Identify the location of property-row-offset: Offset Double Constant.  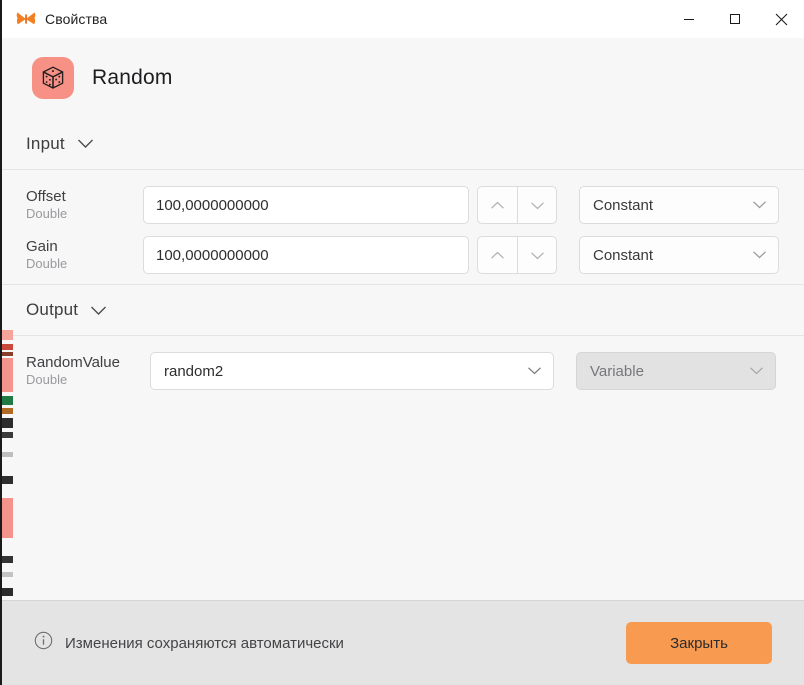
(403, 205).